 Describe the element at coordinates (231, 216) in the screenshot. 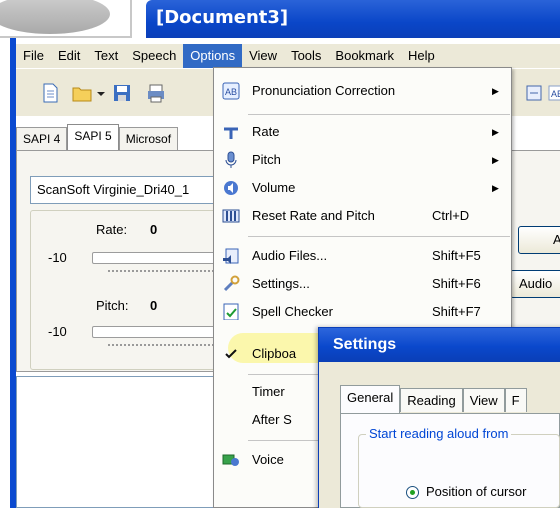

I see `reset-icon` at that location.